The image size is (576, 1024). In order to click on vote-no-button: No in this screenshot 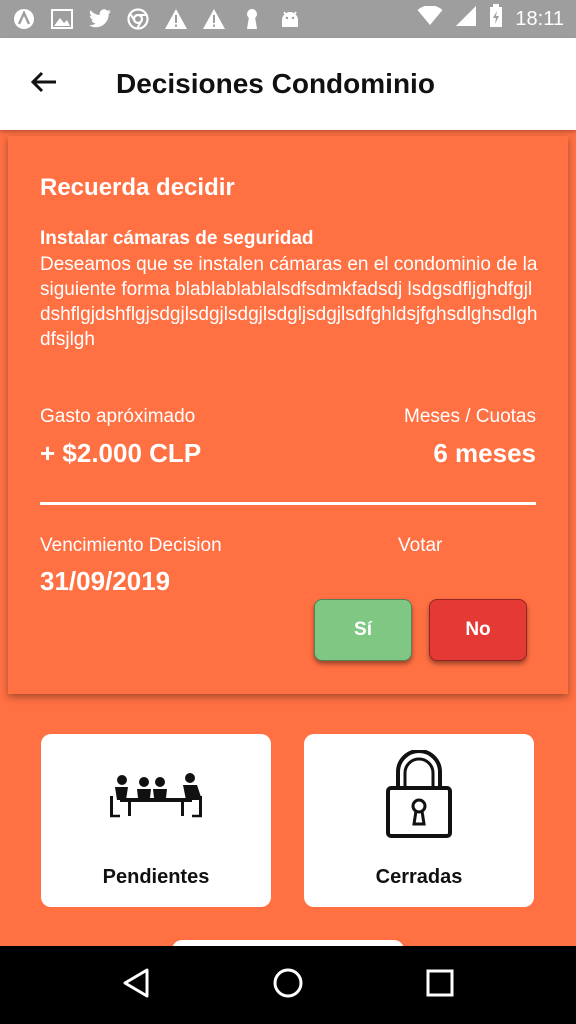, I will do `click(478, 630)`.